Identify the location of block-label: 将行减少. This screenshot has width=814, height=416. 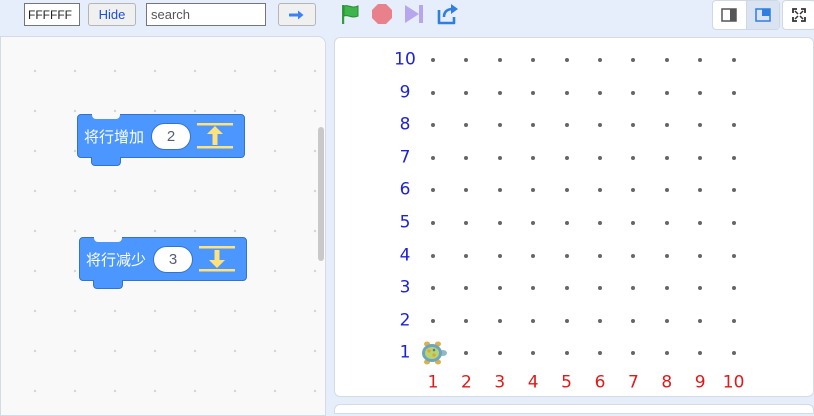
(116, 260).